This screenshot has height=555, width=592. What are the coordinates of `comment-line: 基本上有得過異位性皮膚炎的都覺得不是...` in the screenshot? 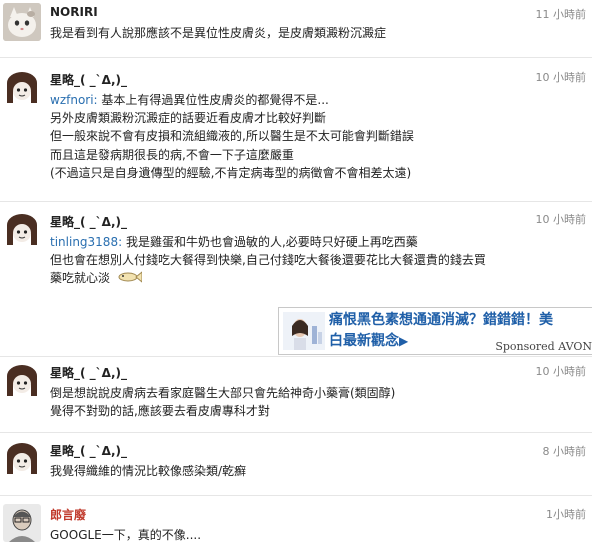 It's located at (213, 100).